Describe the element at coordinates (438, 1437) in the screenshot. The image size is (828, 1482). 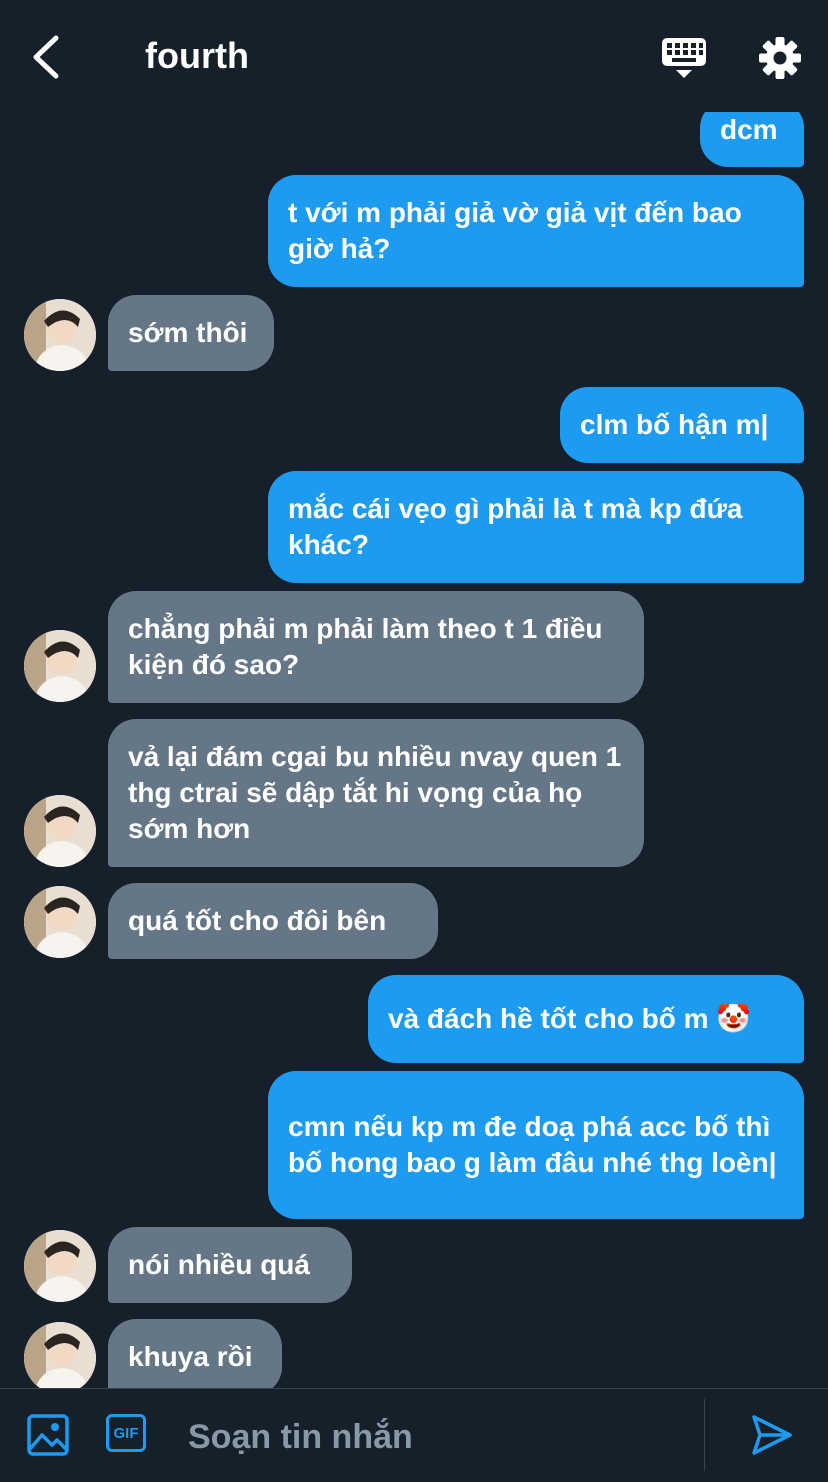
I see `message-input` at that location.